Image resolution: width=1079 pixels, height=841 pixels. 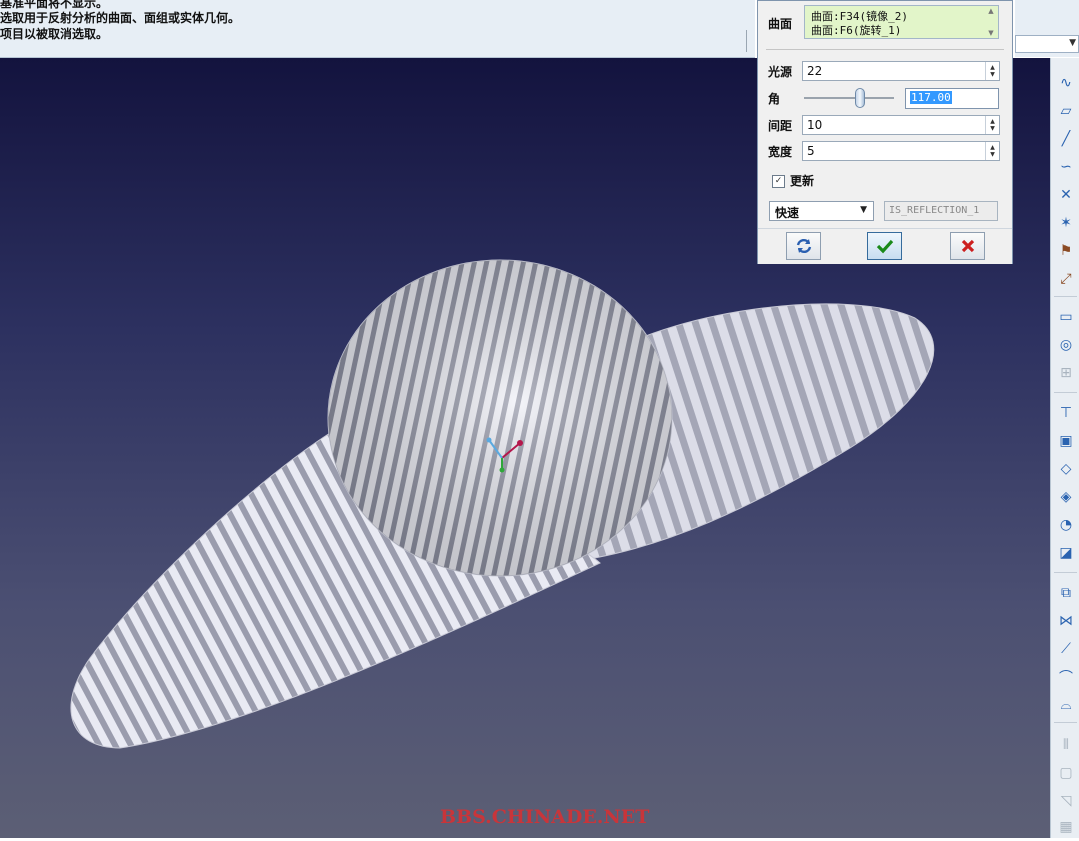 I want to click on check-icon, so click(x=884, y=246).